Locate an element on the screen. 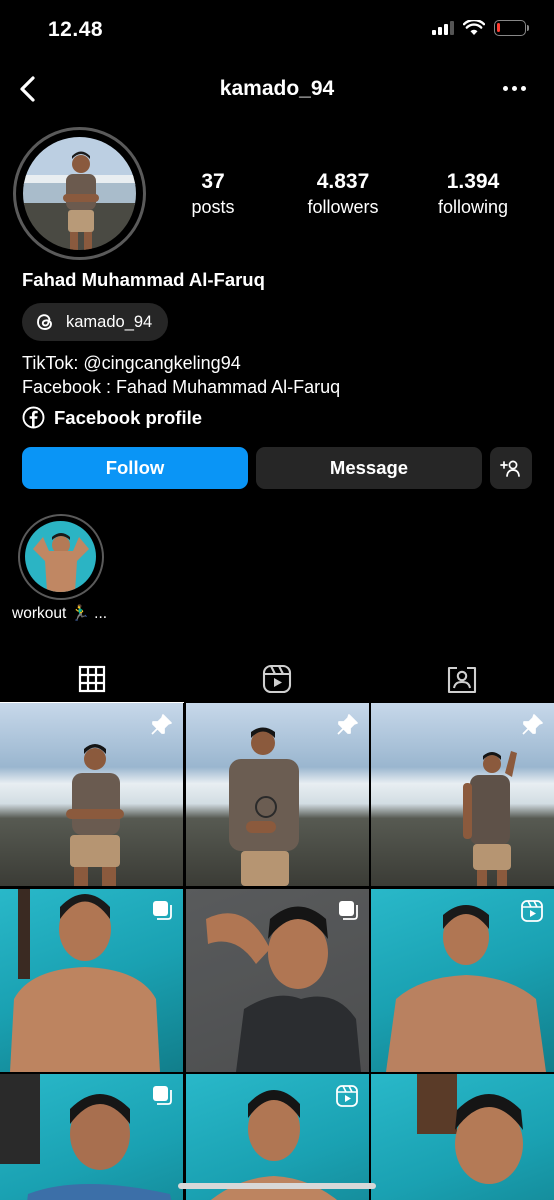 This screenshot has height=1200, width=554. suggested-users-button is located at coordinates (511, 468).